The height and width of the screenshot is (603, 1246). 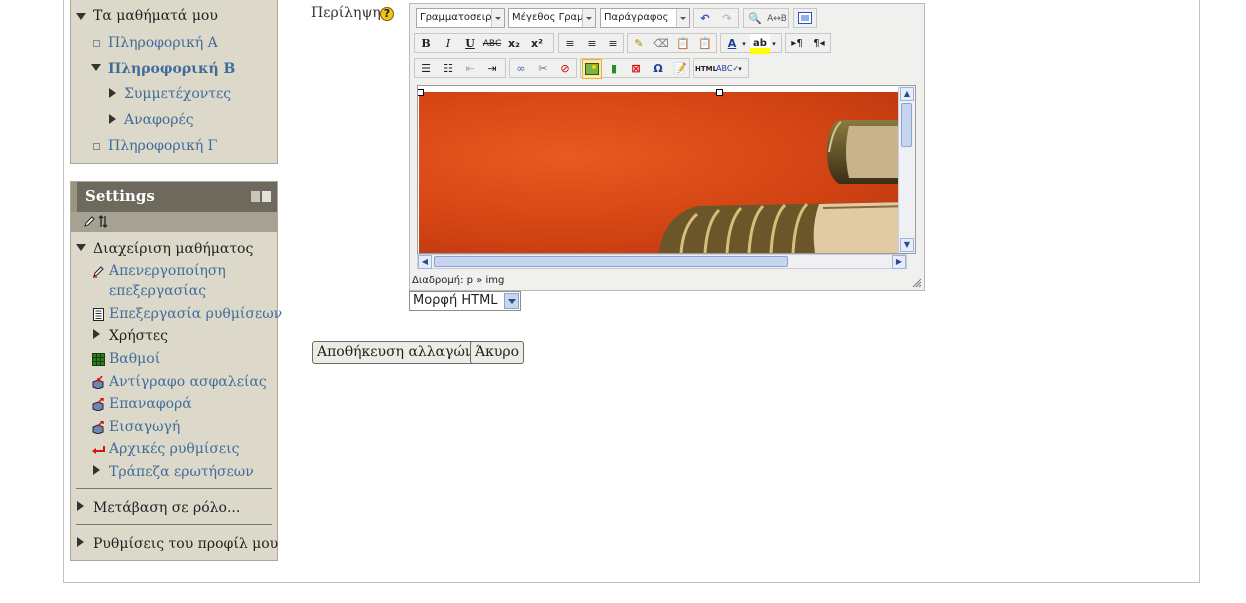 I want to click on strikethrough-icon: ABC, so click(x=492, y=44).